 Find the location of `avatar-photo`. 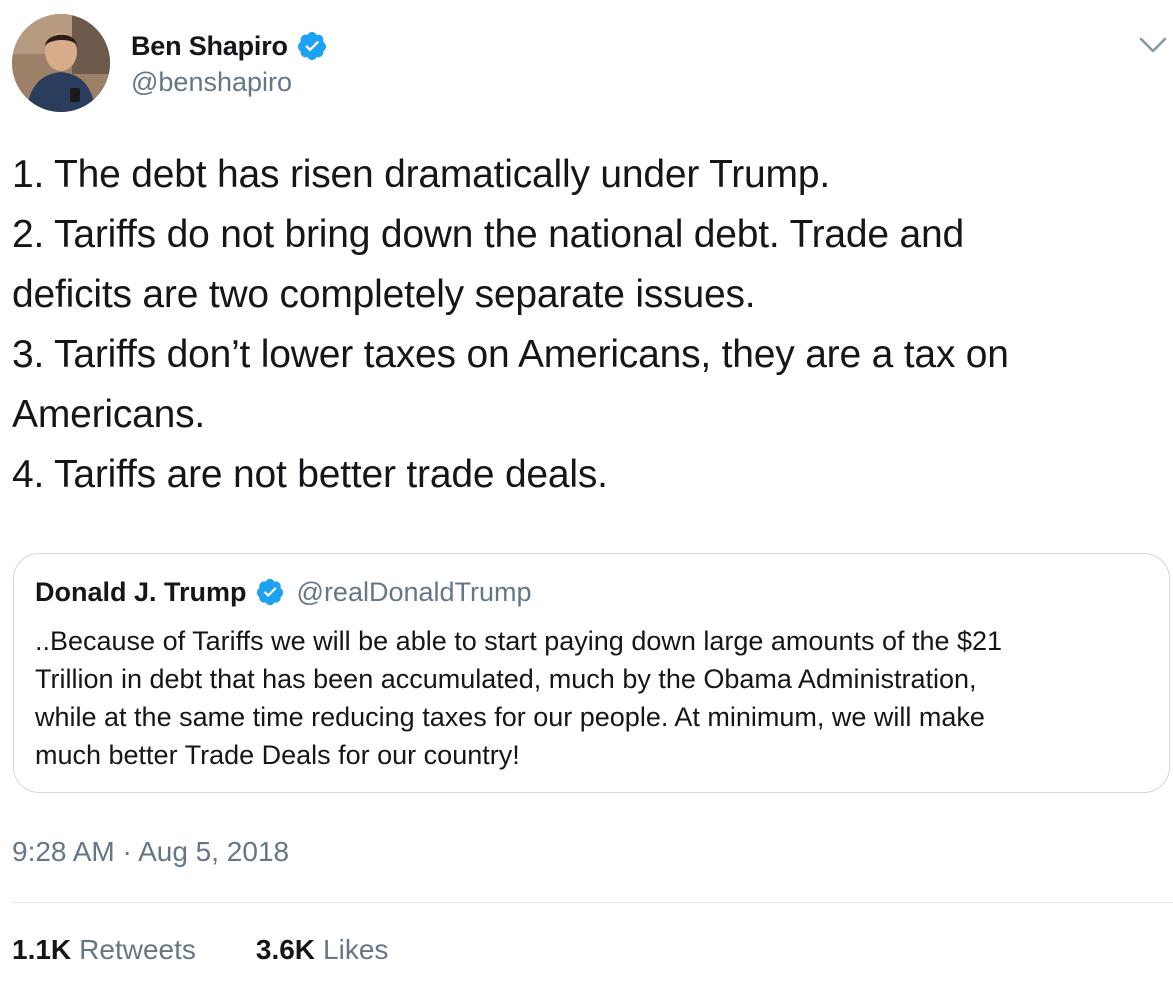

avatar-photo is located at coordinates (61, 63).